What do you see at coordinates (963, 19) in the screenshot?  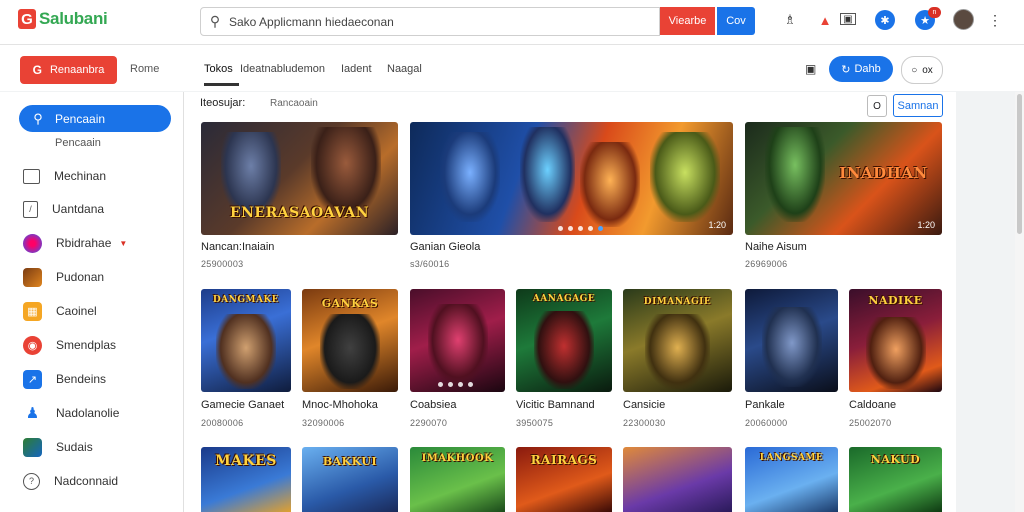 I see `avatar` at bounding box center [963, 19].